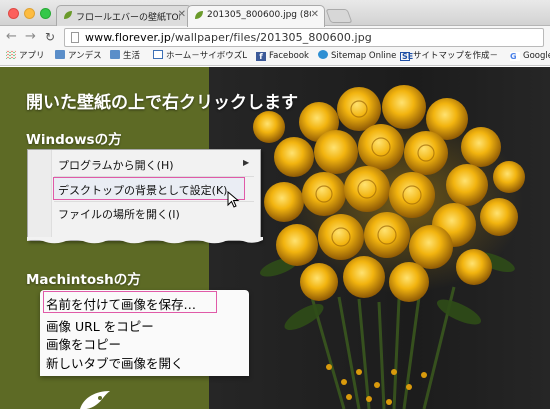  I want to click on tab-title: 201305_800600.jpg (800, so click(259, 15).